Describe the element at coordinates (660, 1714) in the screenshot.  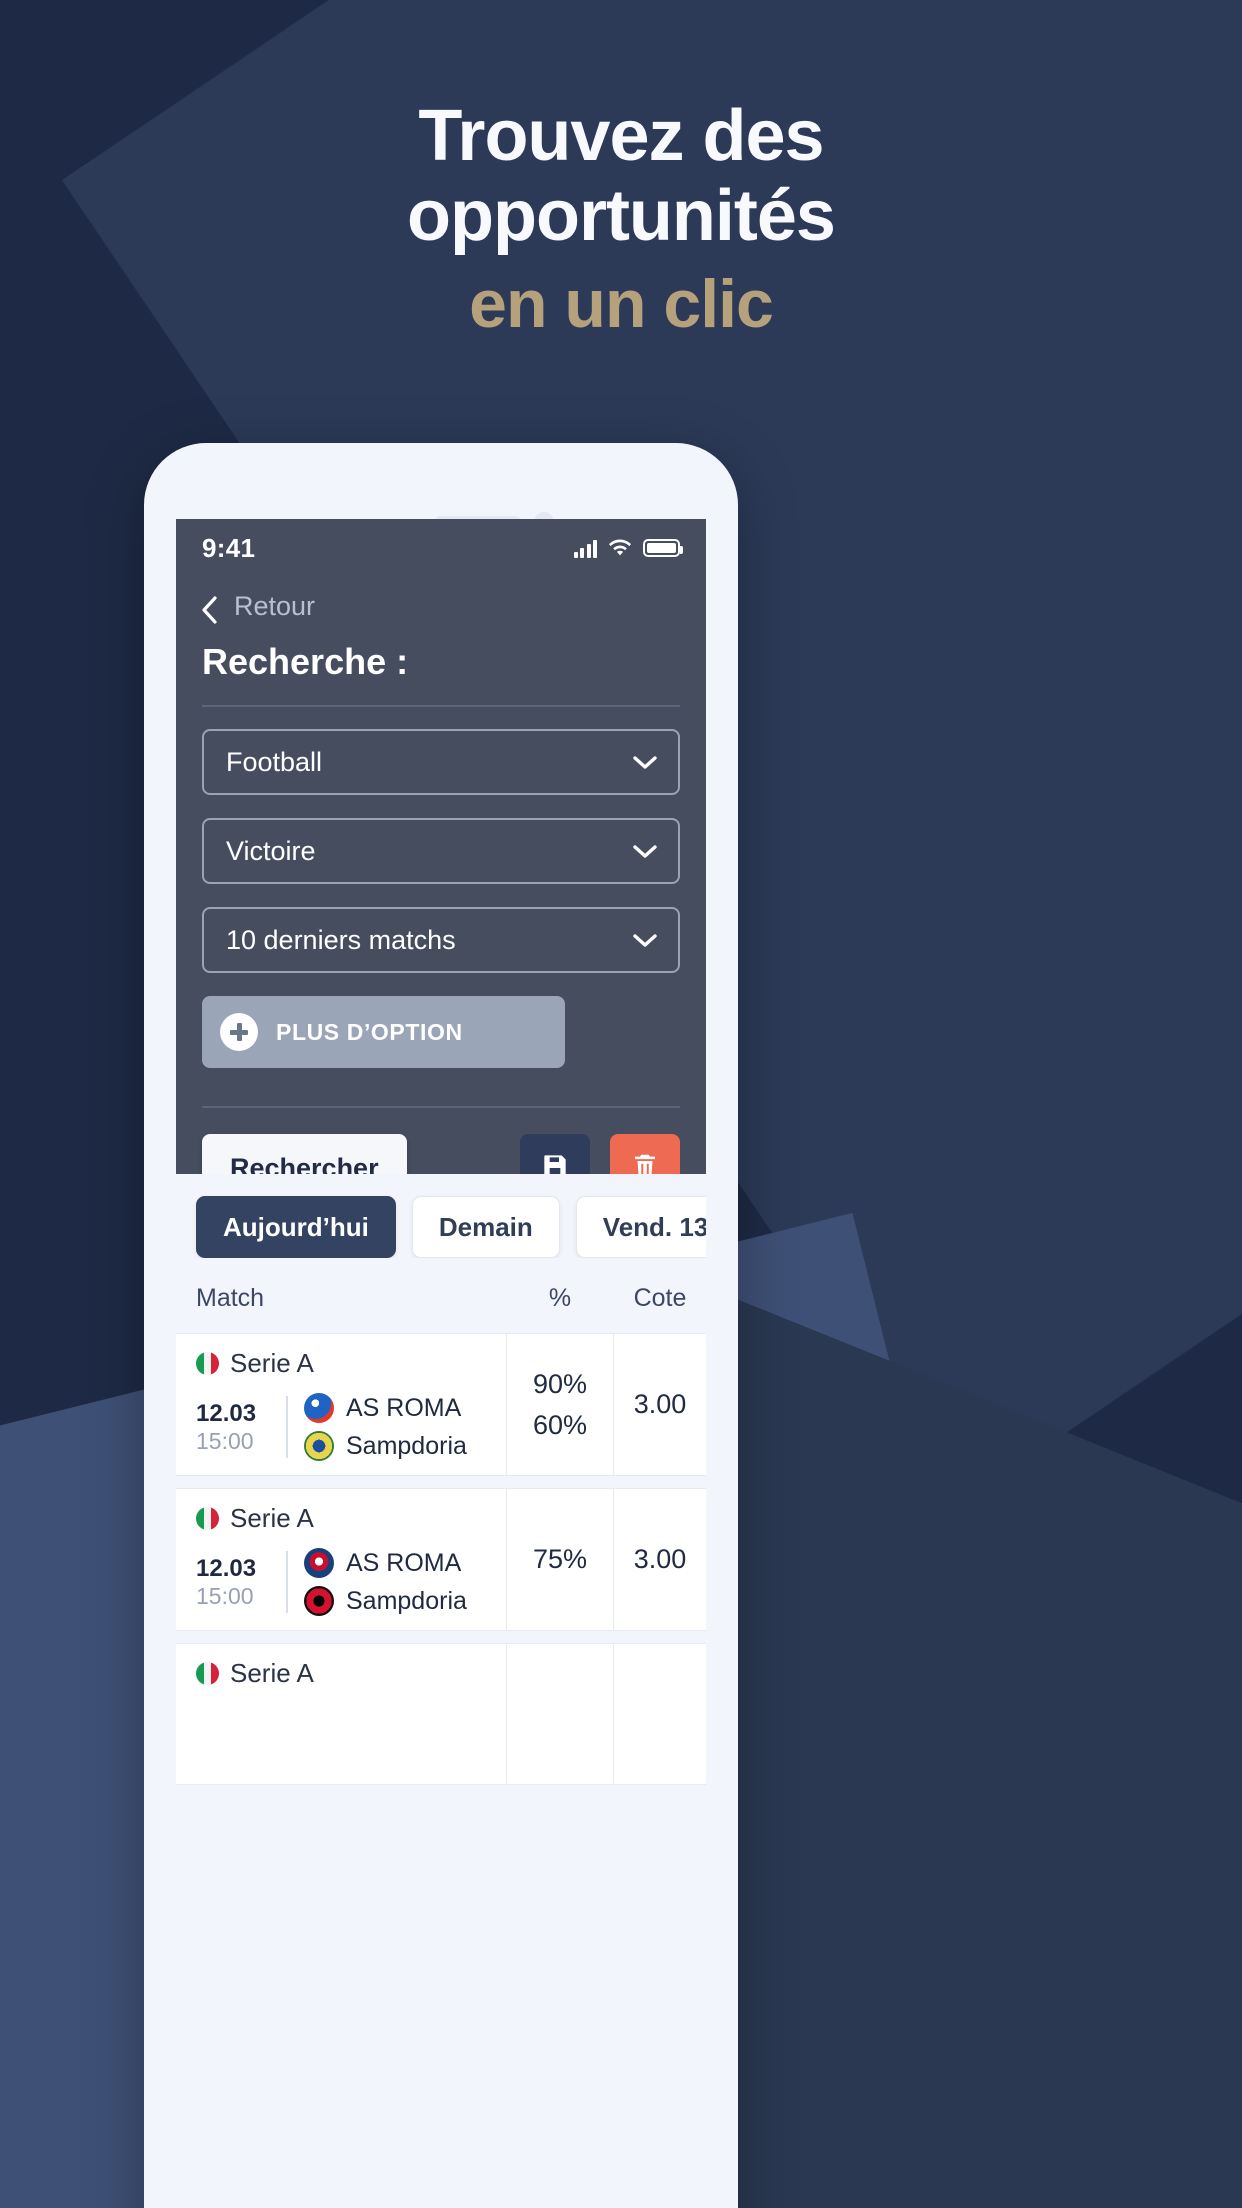
I see `odds-cell` at that location.